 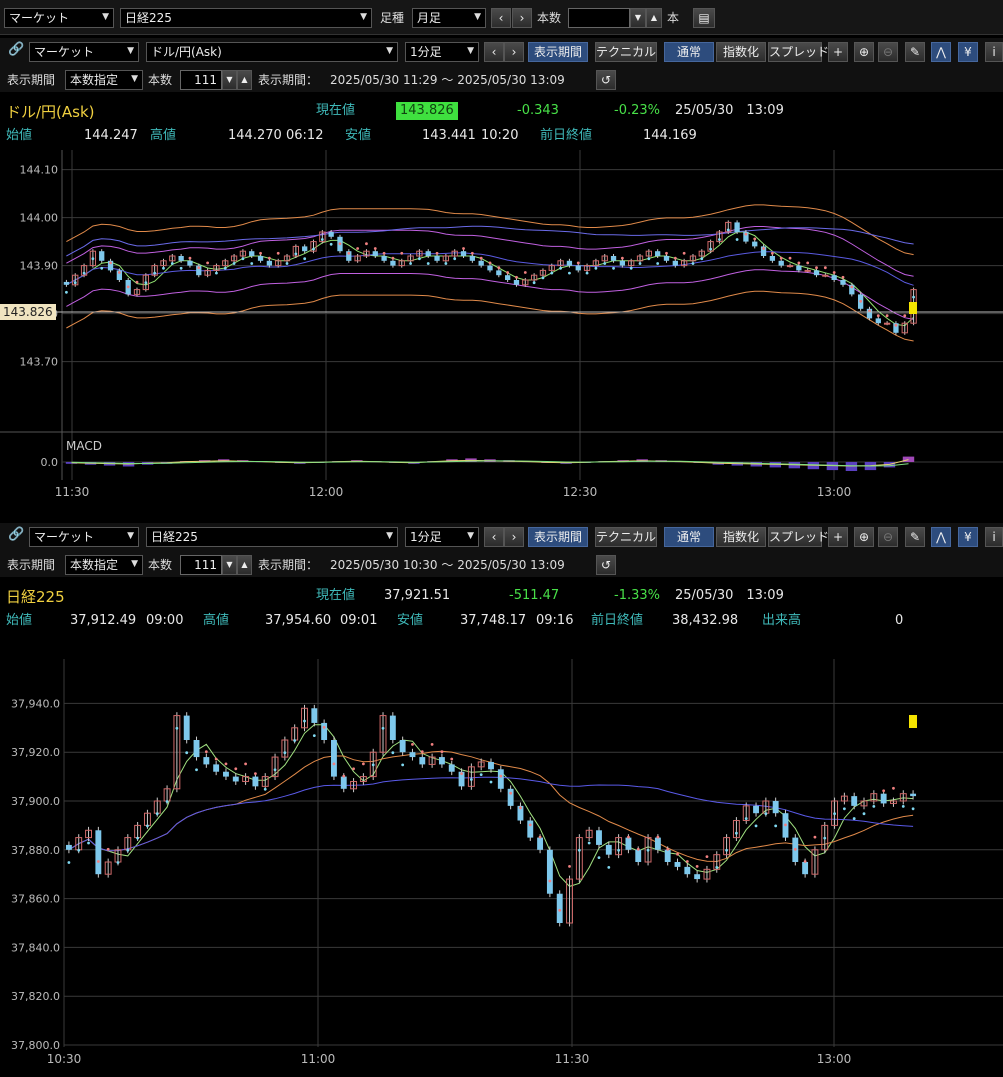 I want to click on panel2-zoom-in-button: ⊕, so click(x=864, y=537).